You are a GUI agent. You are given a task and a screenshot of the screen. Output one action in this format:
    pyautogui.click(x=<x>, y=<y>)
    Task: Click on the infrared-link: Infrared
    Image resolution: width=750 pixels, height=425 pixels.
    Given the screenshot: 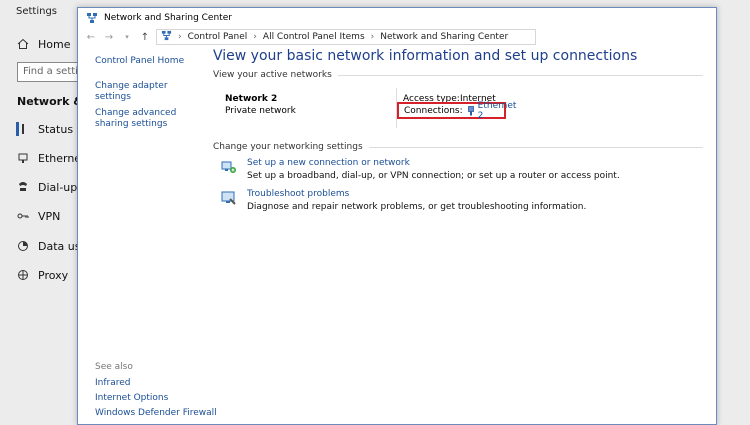 What is the action you would take?
    pyautogui.click(x=156, y=383)
    